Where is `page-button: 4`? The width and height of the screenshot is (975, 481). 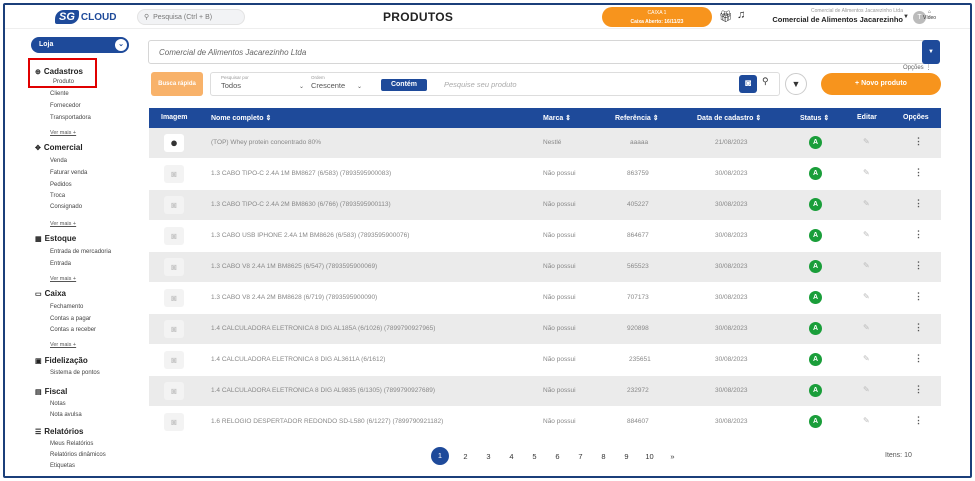
page-button: 4 is located at coordinates (511, 456).